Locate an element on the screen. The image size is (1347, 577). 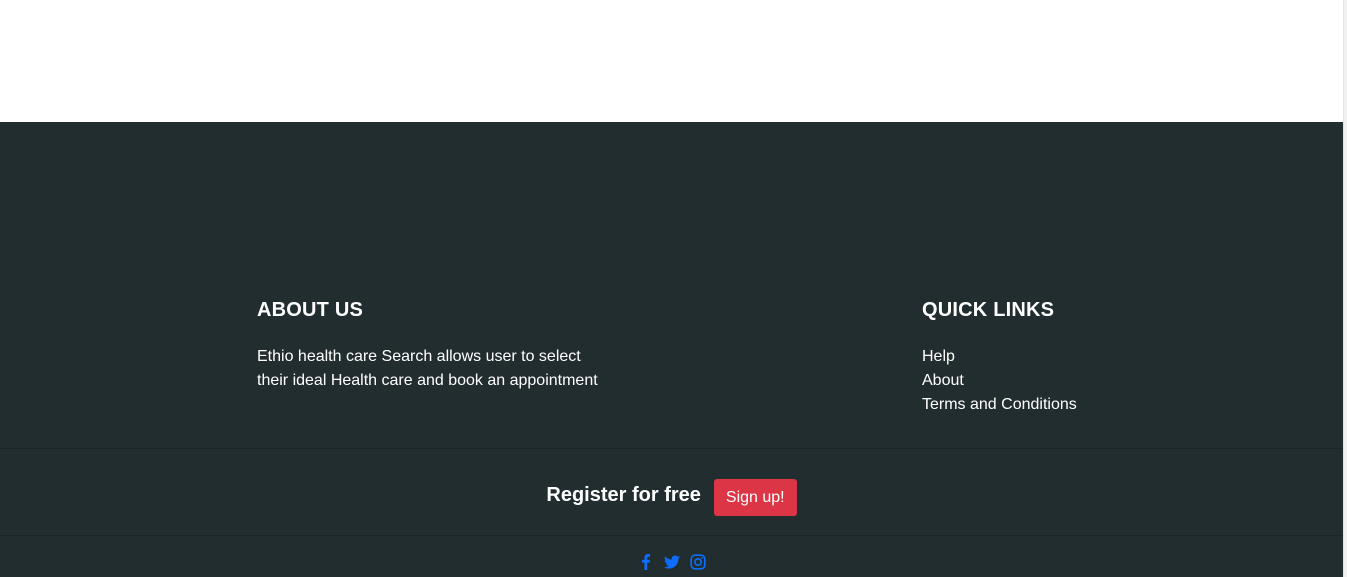
register-section: Register for free Sign up! is located at coordinates (671, 494).